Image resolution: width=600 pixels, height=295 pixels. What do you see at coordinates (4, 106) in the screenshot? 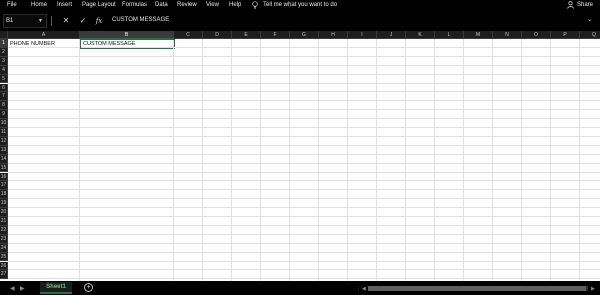
I see `row-header-8: 8` at bounding box center [4, 106].